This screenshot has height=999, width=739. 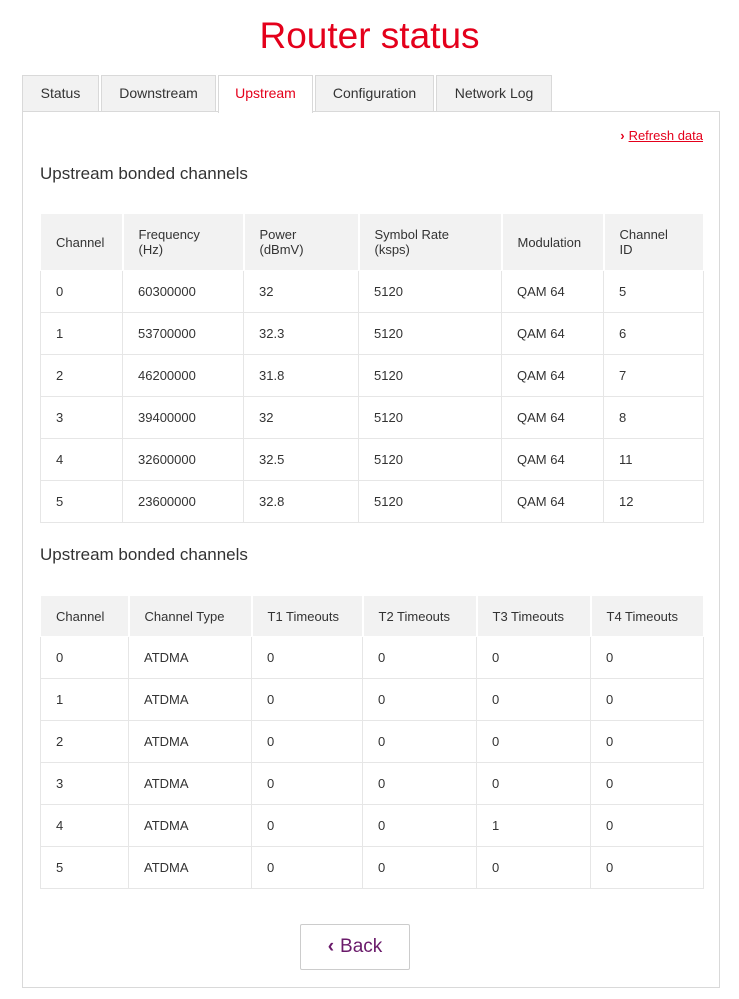 I want to click on cell-channel-id: 8, so click(x=653, y=417).